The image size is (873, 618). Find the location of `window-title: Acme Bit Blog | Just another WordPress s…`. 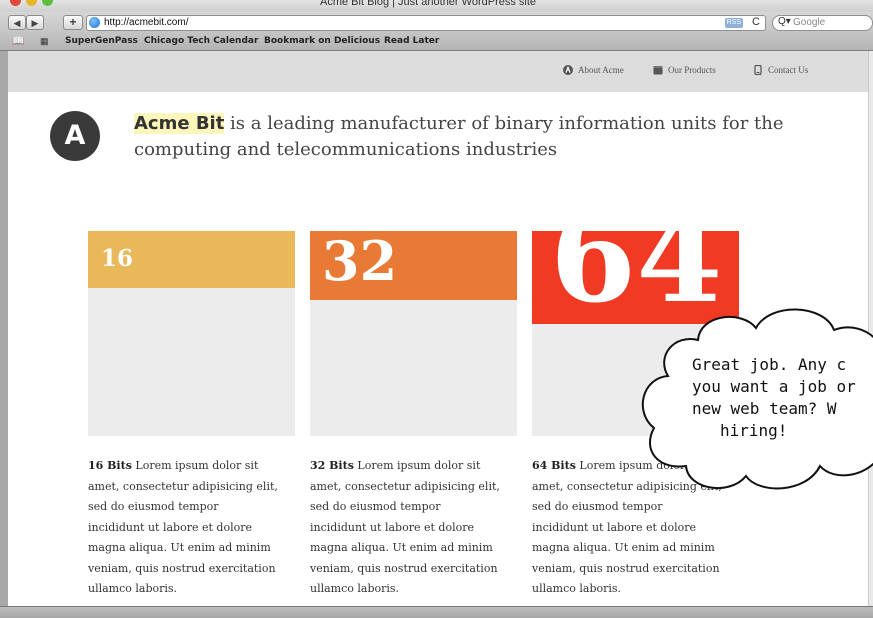

window-title: Acme Bit Blog | Just another WordPress s… is located at coordinates (428, 4).